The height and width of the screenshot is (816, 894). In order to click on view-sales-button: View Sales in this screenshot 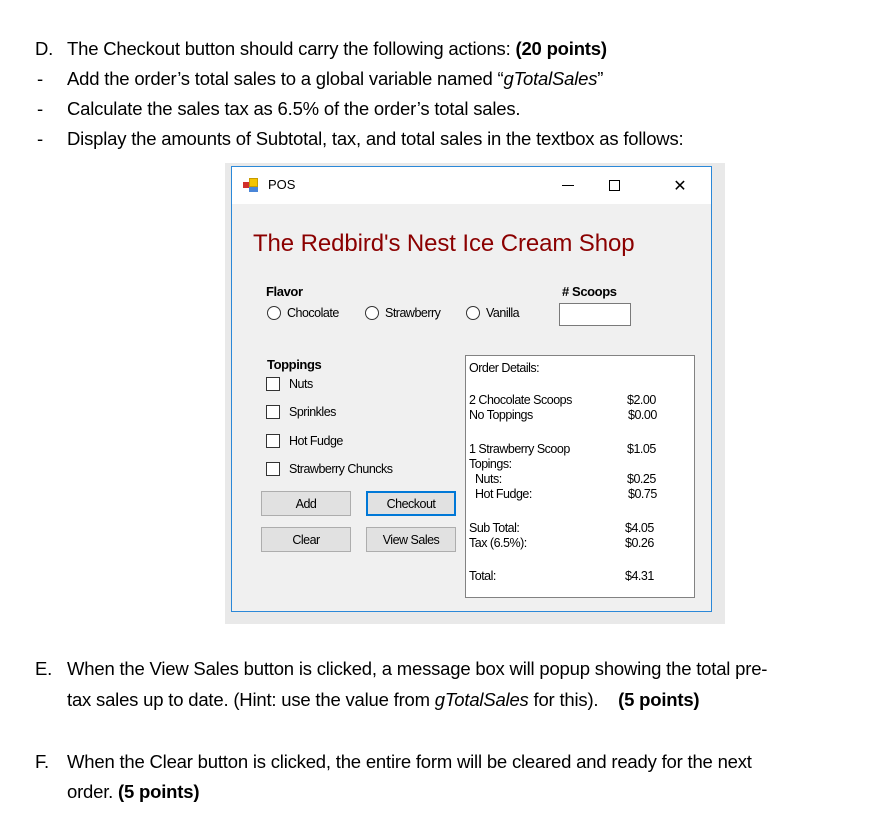, I will do `click(411, 539)`.